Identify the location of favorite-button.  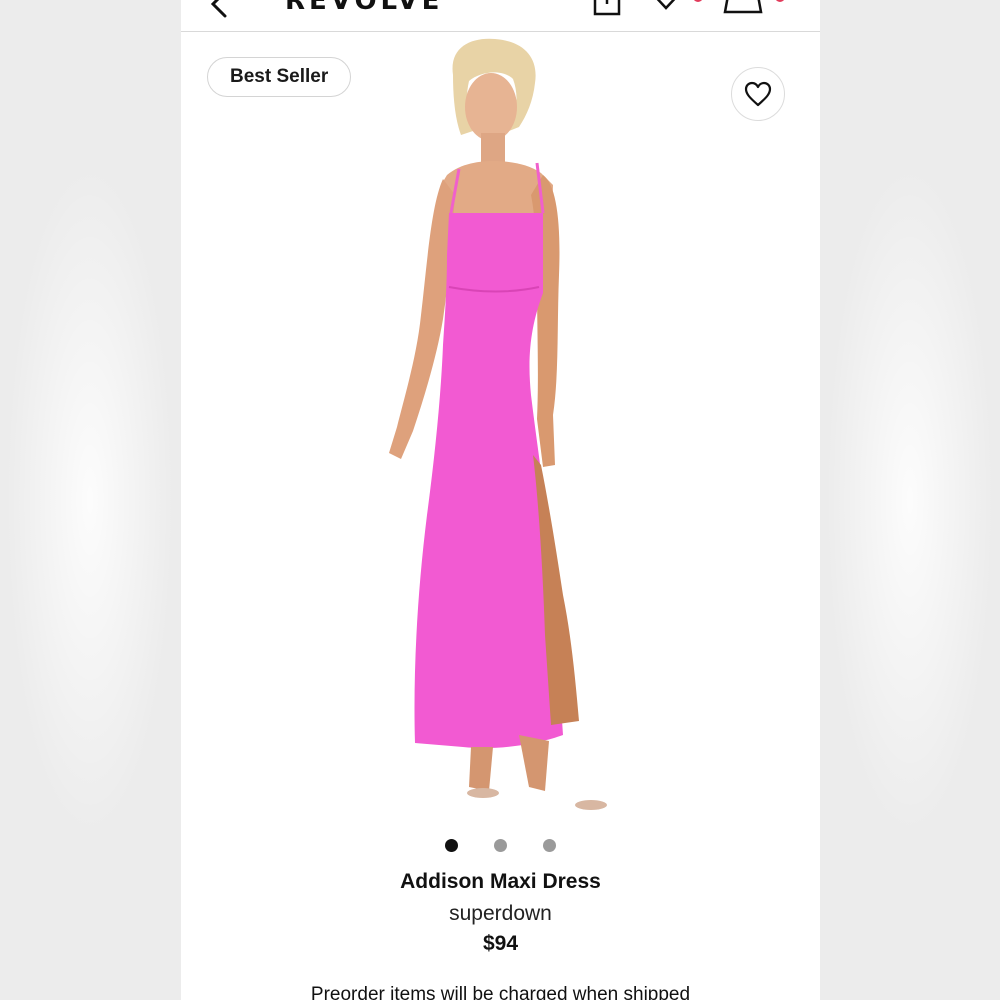
(758, 94).